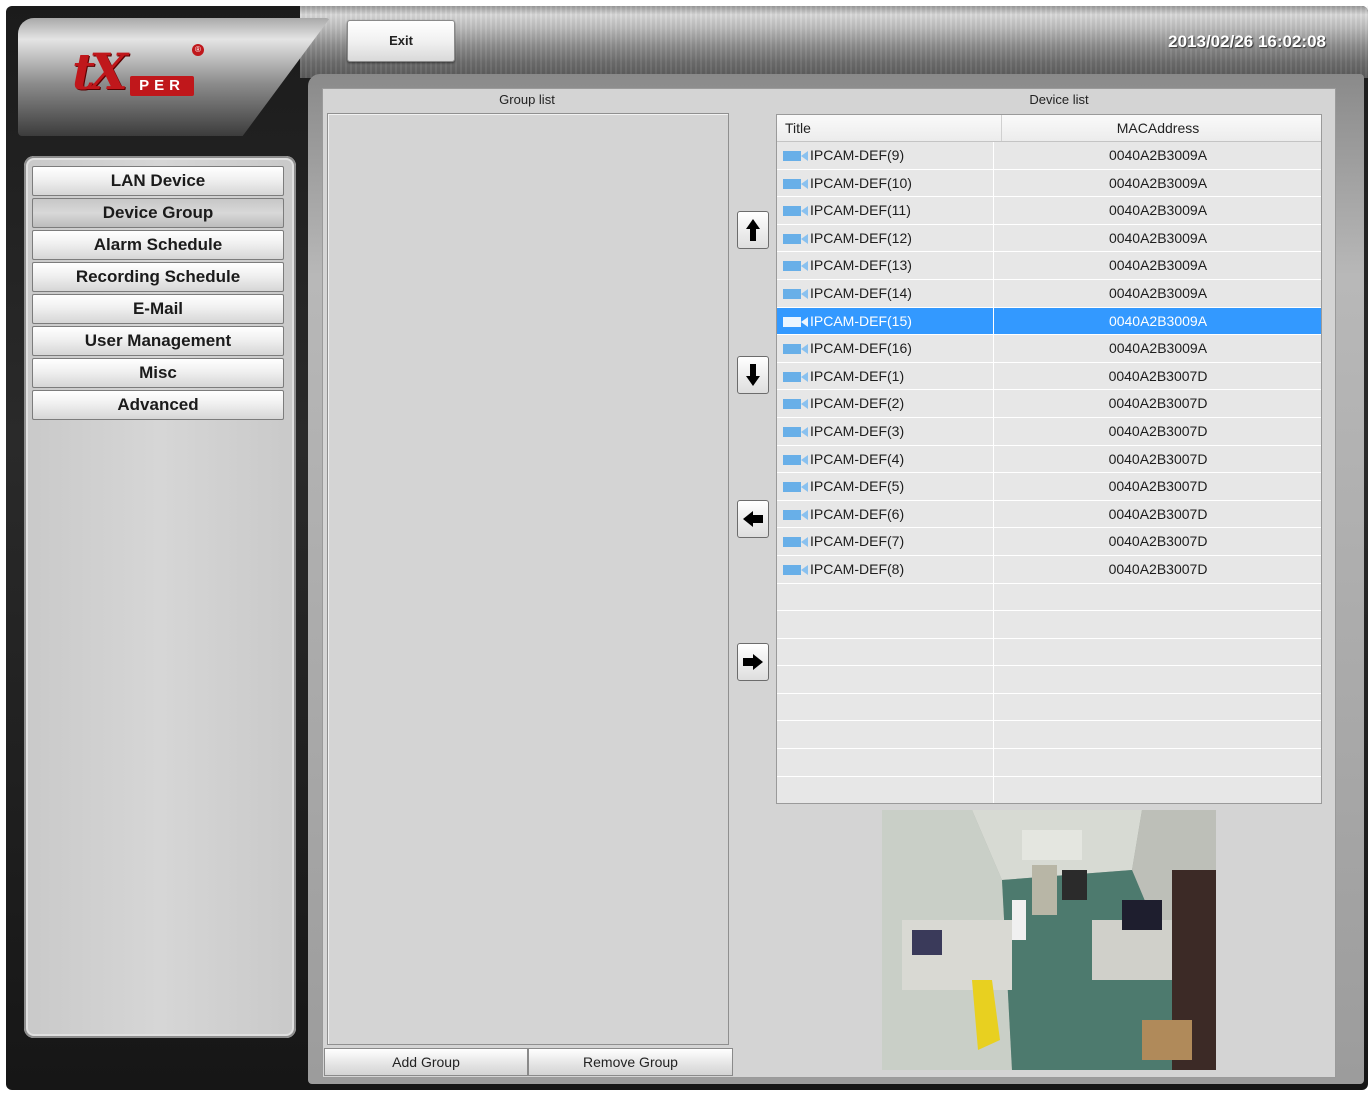 The image size is (1370, 1093). I want to click on device-title: IPCAM-DEF(1), so click(857, 375).